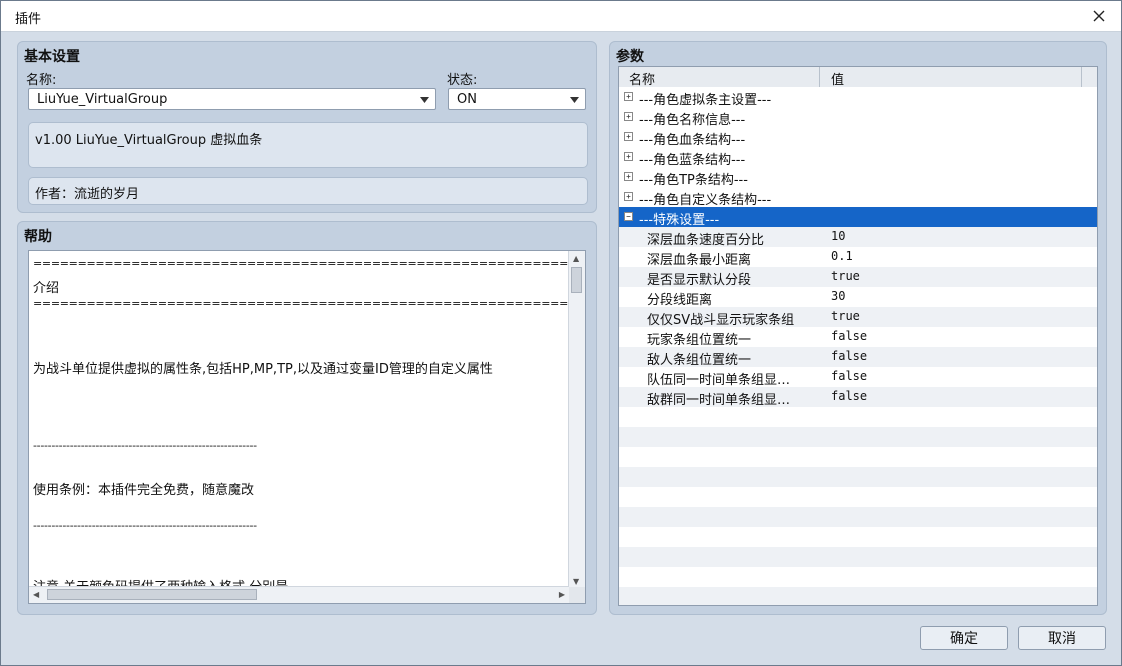 The width and height of the screenshot is (1122, 666). What do you see at coordinates (576, 420) in the screenshot?
I see `help-vertical-scrollbar: ▲ ▼` at bounding box center [576, 420].